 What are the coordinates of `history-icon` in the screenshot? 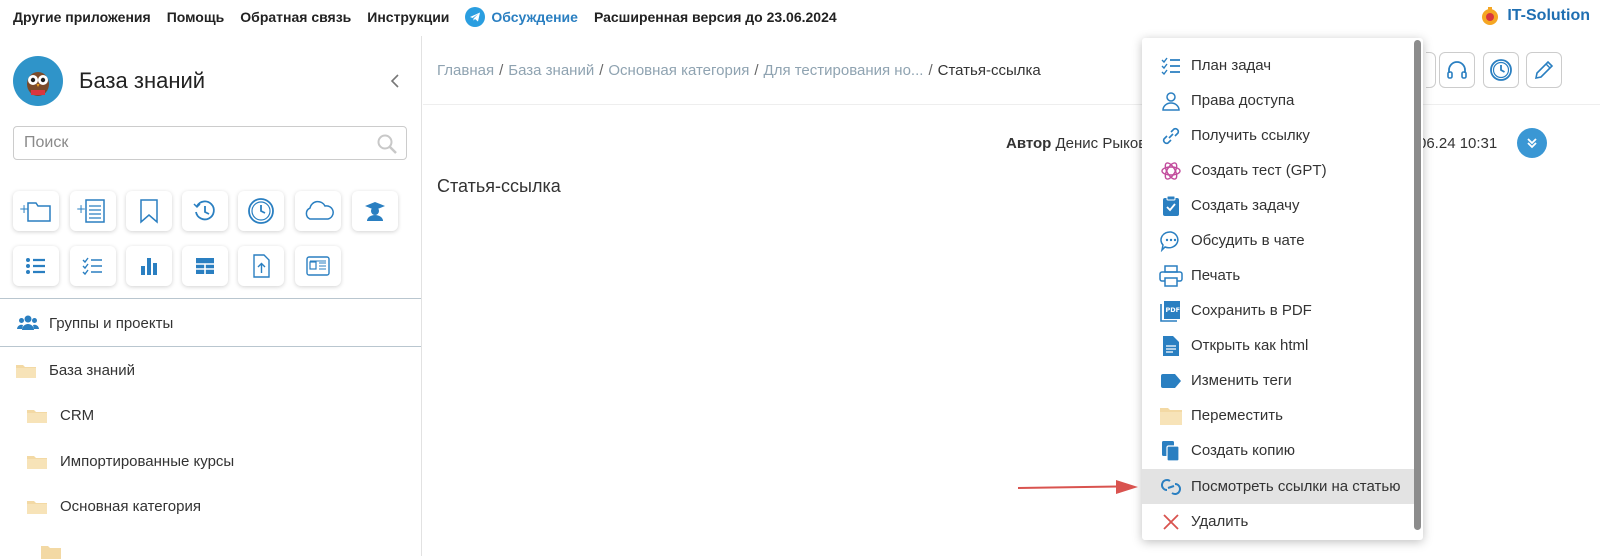 It's located at (204, 210).